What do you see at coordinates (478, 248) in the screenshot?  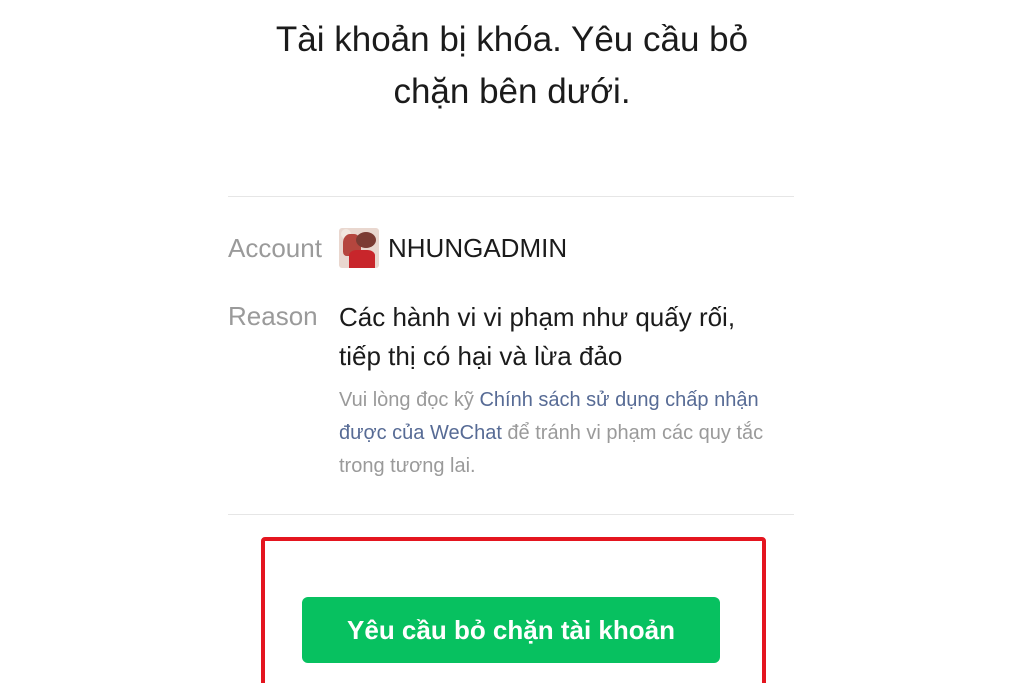 I see `account-name: NHUNGADMIN` at bounding box center [478, 248].